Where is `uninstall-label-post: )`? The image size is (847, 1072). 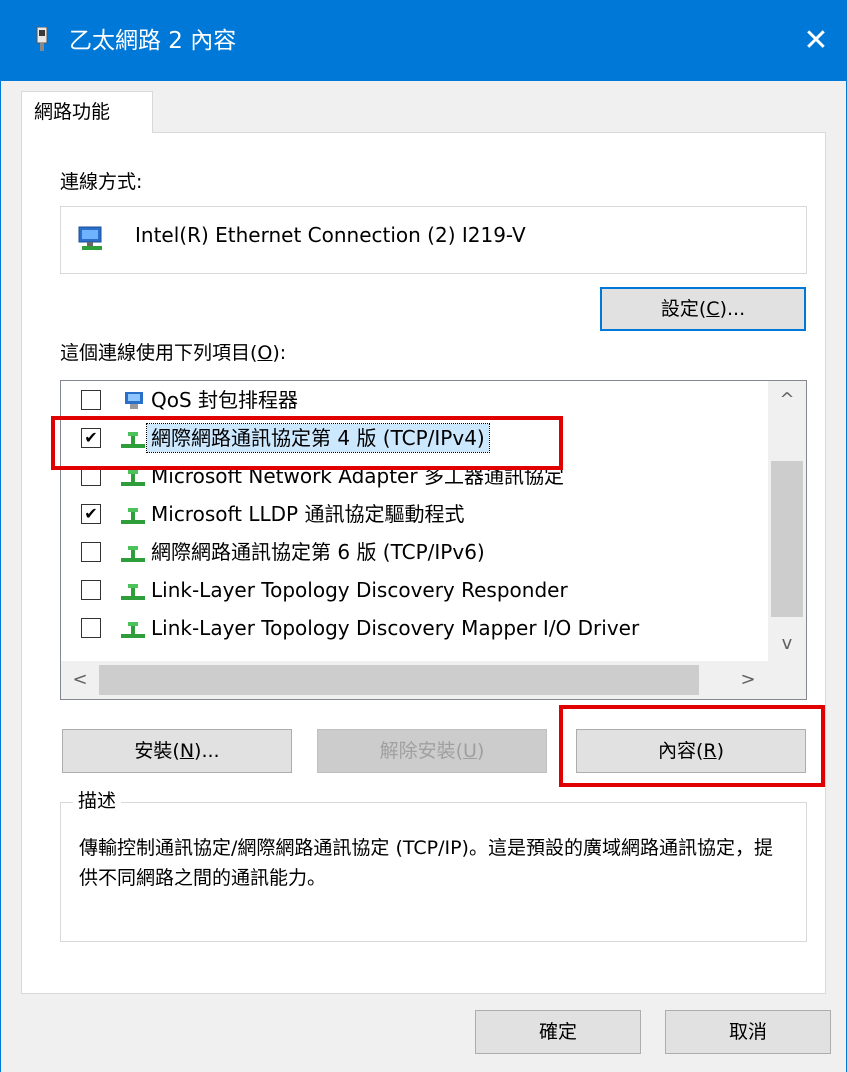 uninstall-label-post: ) is located at coordinates (480, 751).